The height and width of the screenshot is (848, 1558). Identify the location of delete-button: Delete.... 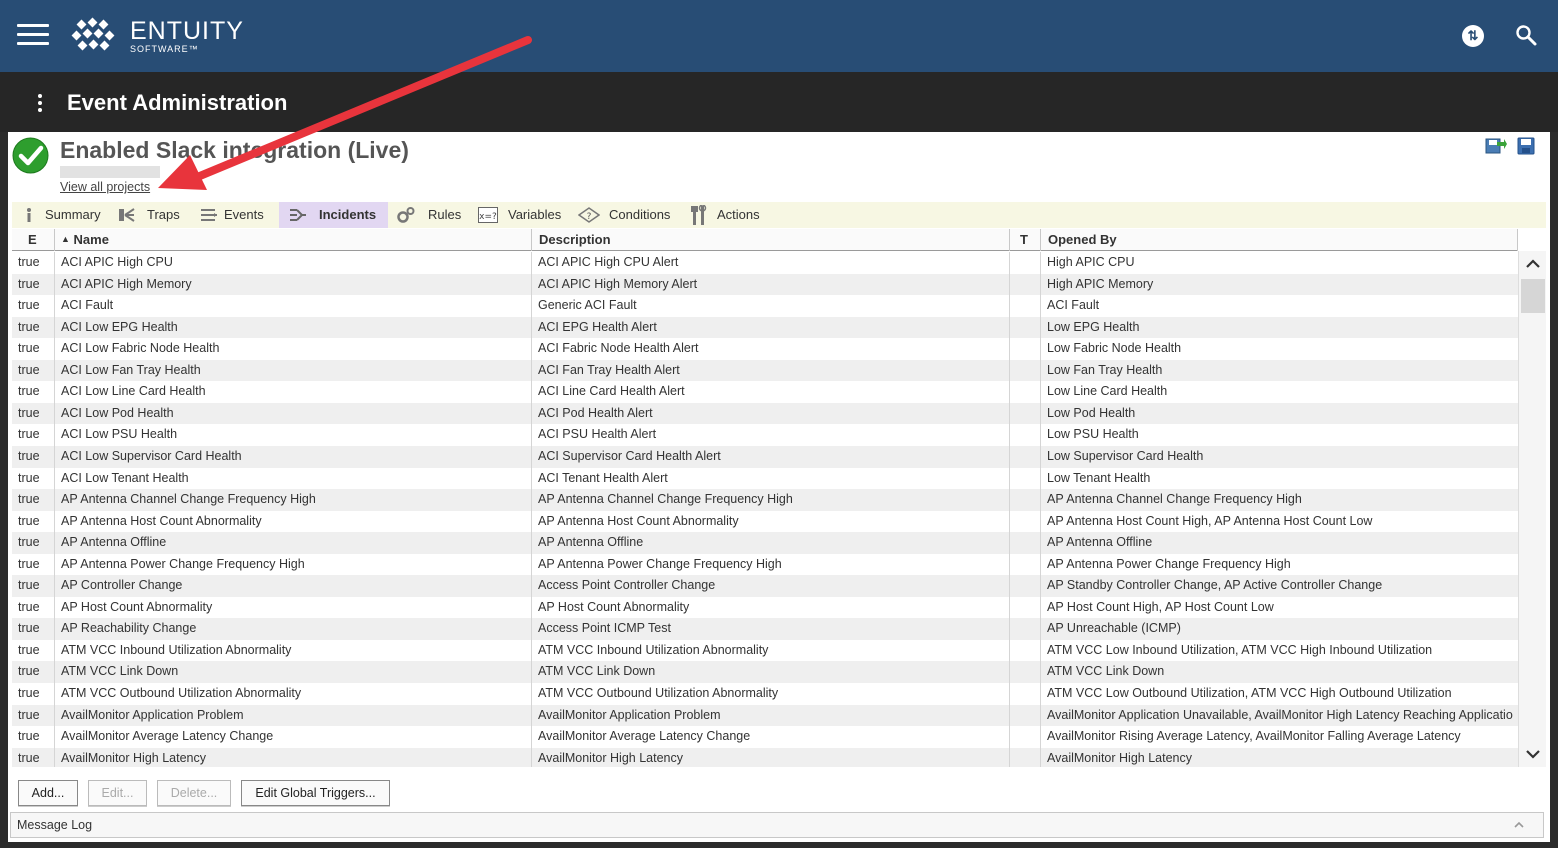
(194, 793).